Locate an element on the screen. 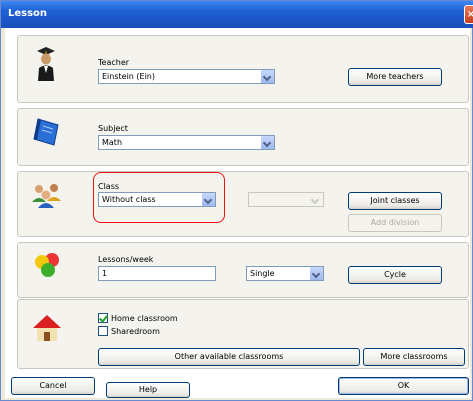 The image size is (473, 401). home-classroom-checkbox is located at coordinates (103, 318).